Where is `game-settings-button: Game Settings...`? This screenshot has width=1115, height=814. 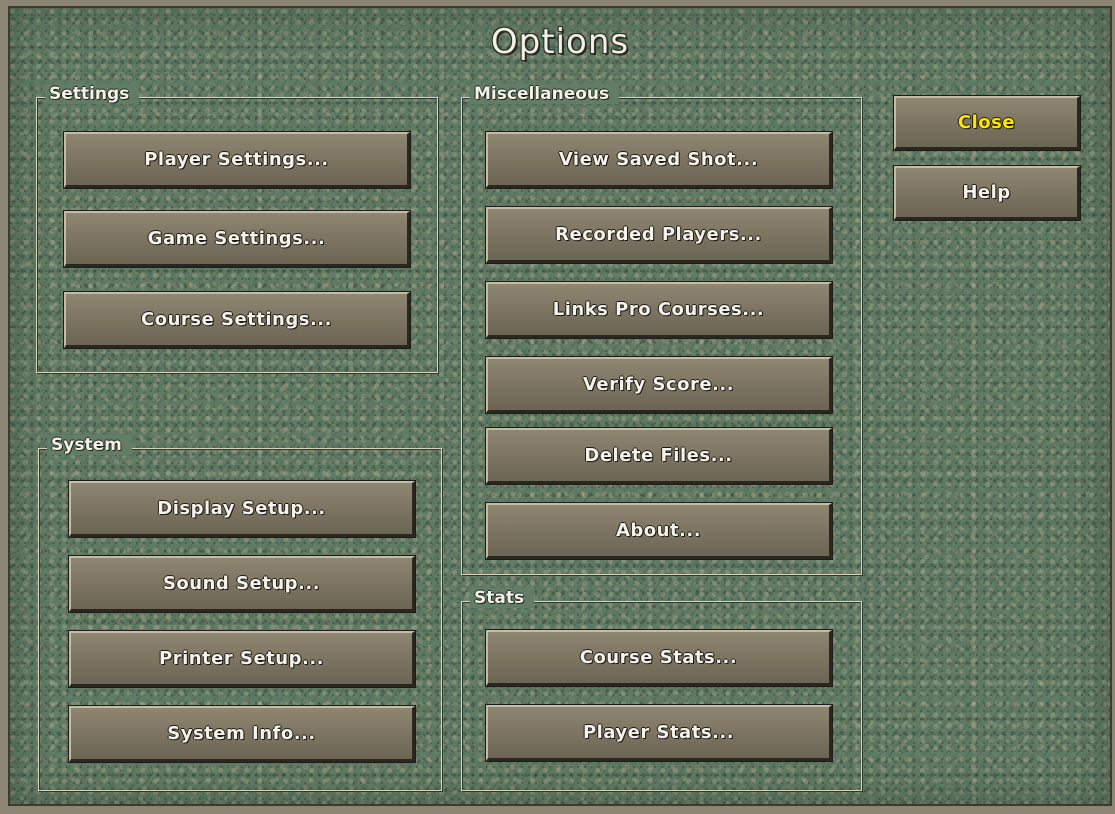
game-settings-button: Game Settings... is located at coordinates (237, 239).